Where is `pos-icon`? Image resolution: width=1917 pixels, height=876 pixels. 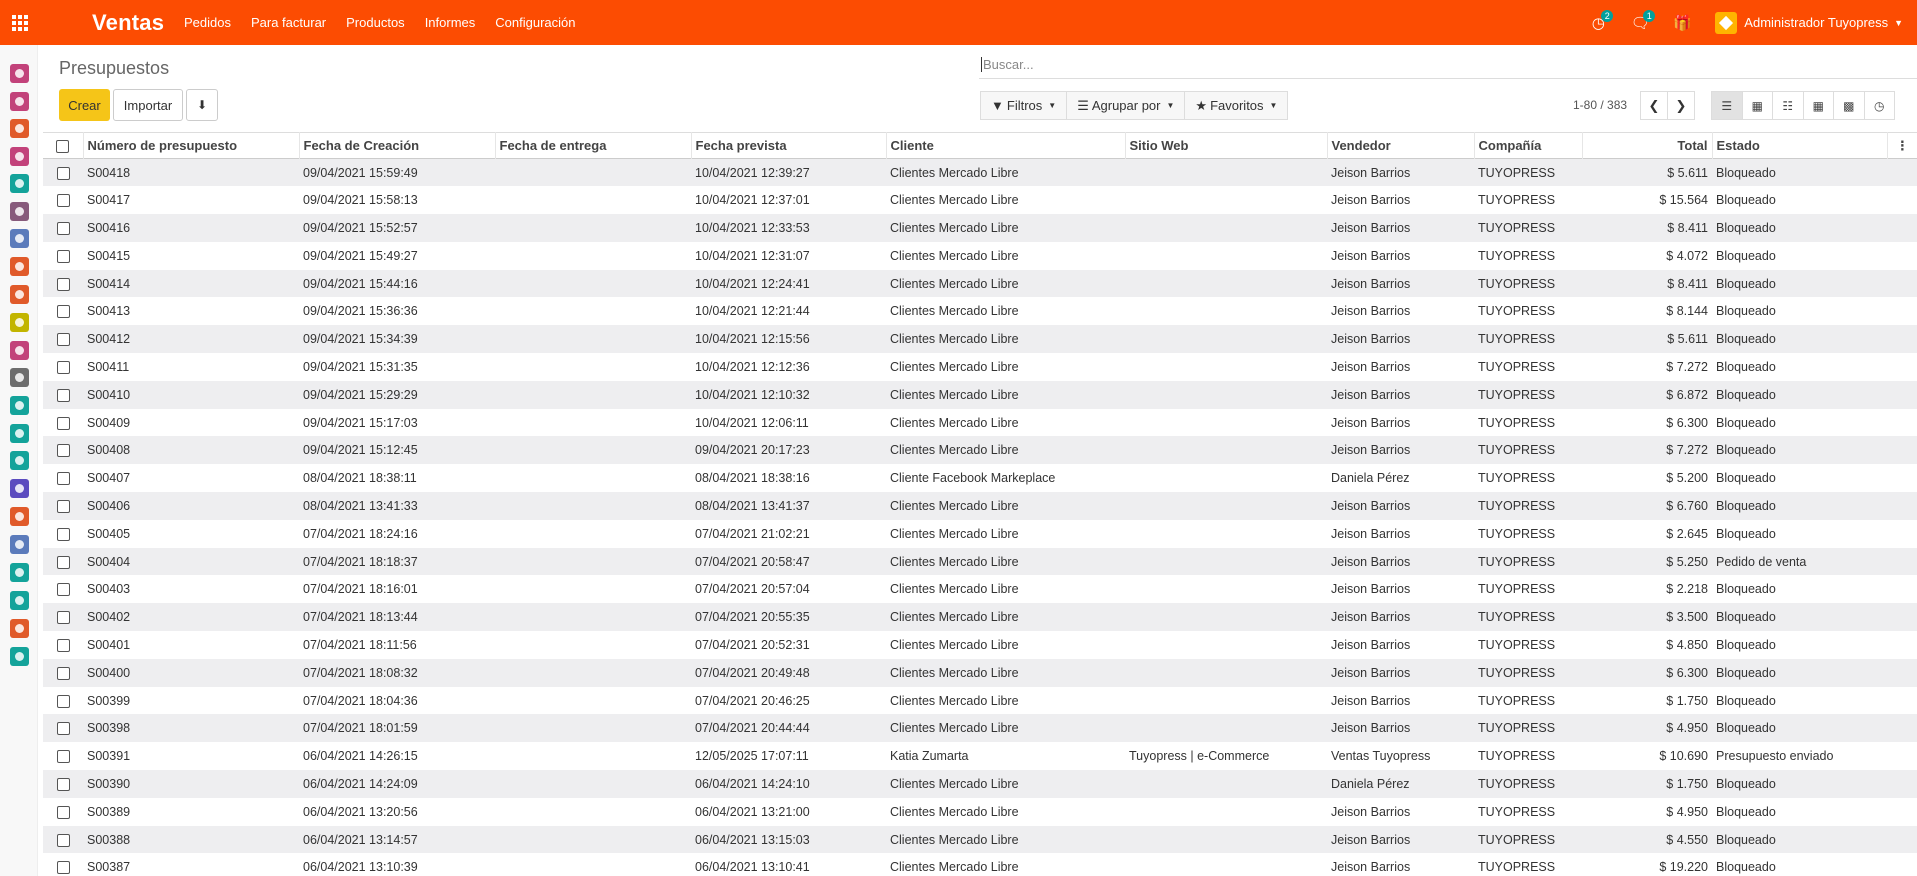
pos-icon is located at coordinates (19, 377).